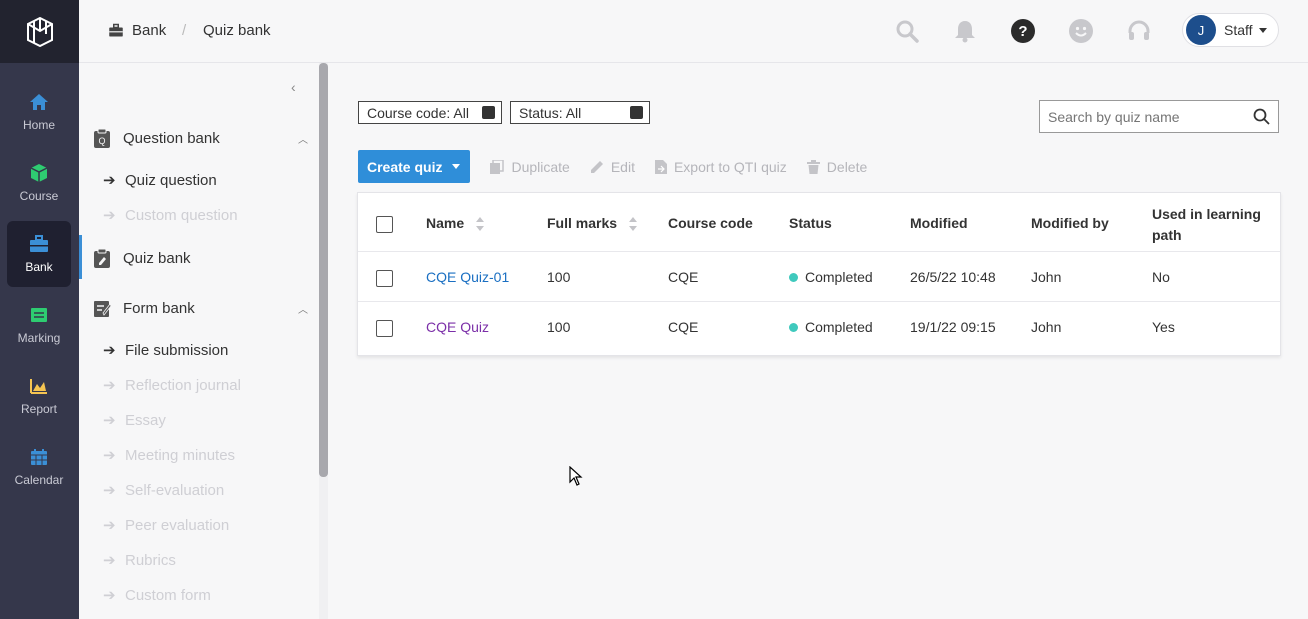 The height and width of the screenshot is (619, 1308). What do you see at coordinates (693, 31) in the screenshot?
I see `top-header: Bank / Quiz bank ? J Staff` at bounding box center [693, 31].